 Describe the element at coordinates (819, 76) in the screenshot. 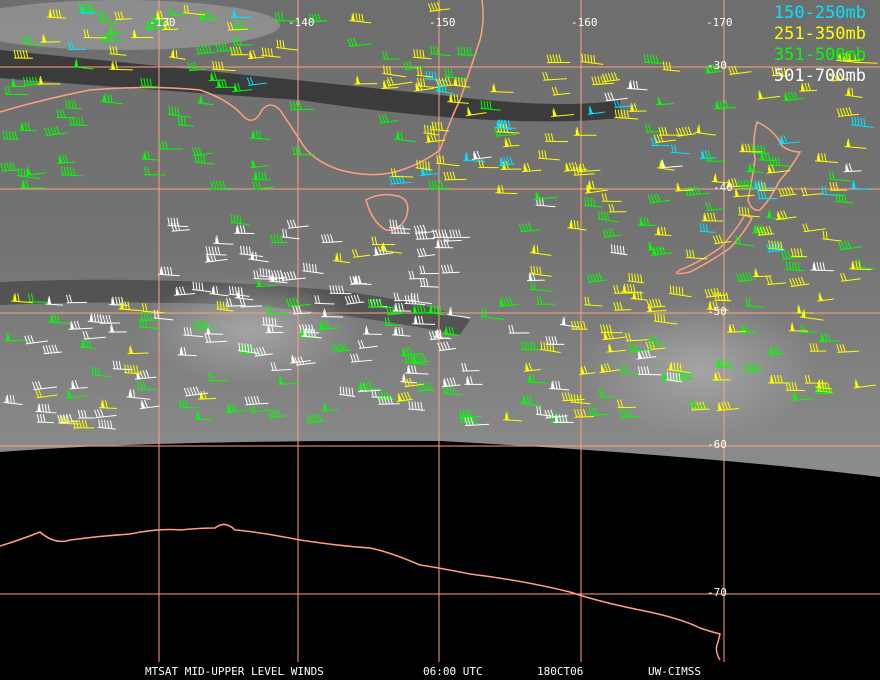

I see `legend-item-501-700: 501-700mb` at that location.